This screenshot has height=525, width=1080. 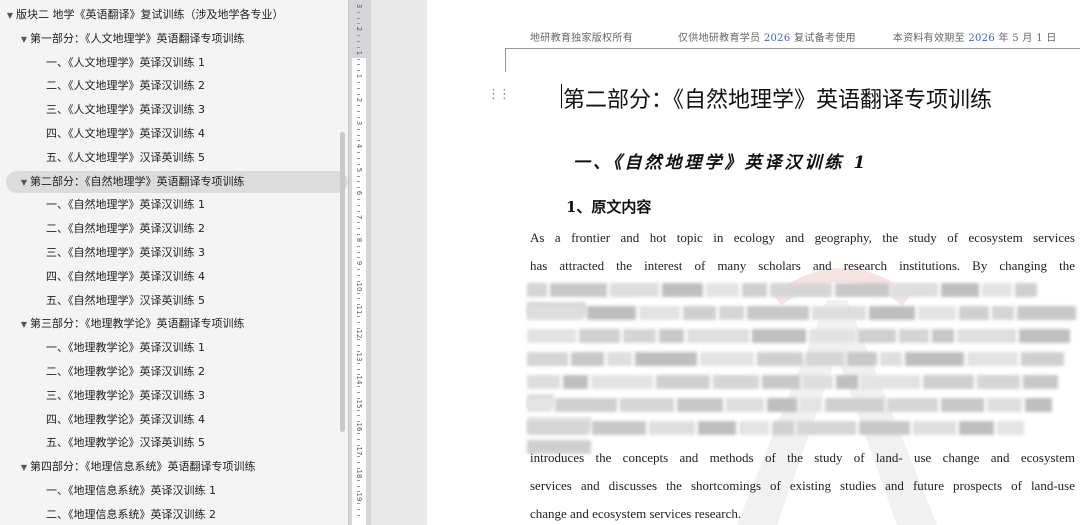 I want to click on ruler-number: 16, so click(x=359, y=427).